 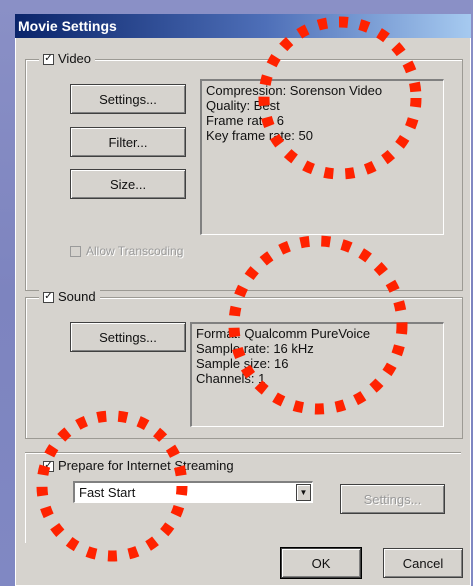 I want to click on allow-transcoding-option: Allow Transcoding, so click(x=126, y=251).